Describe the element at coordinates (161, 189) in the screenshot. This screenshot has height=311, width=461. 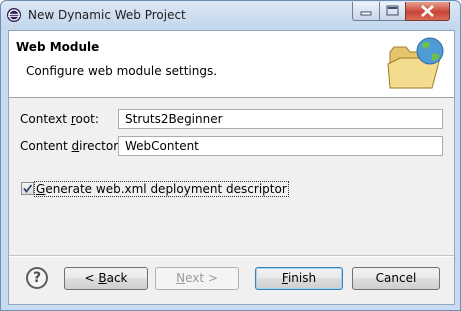
I see `generate-descriptor-label: Generate web.xml deployment descriptor` at that location.